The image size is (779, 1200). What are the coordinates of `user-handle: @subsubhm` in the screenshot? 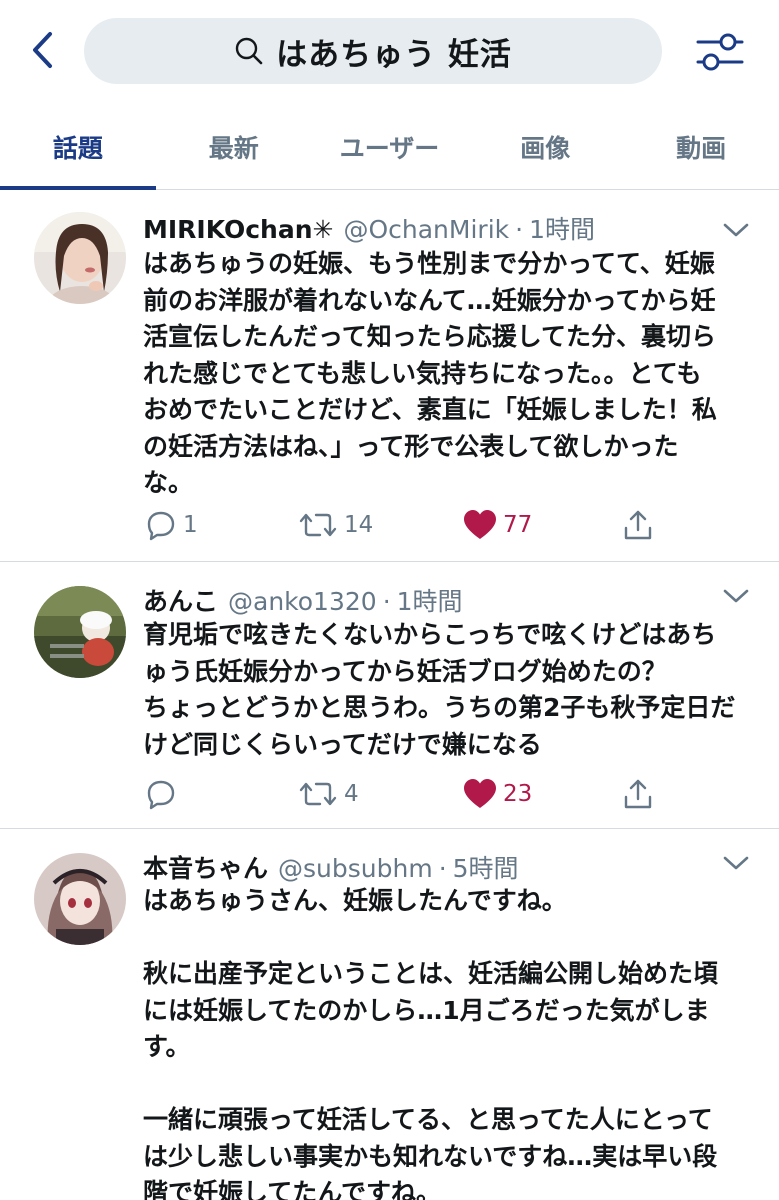 It's located at (355, 868).